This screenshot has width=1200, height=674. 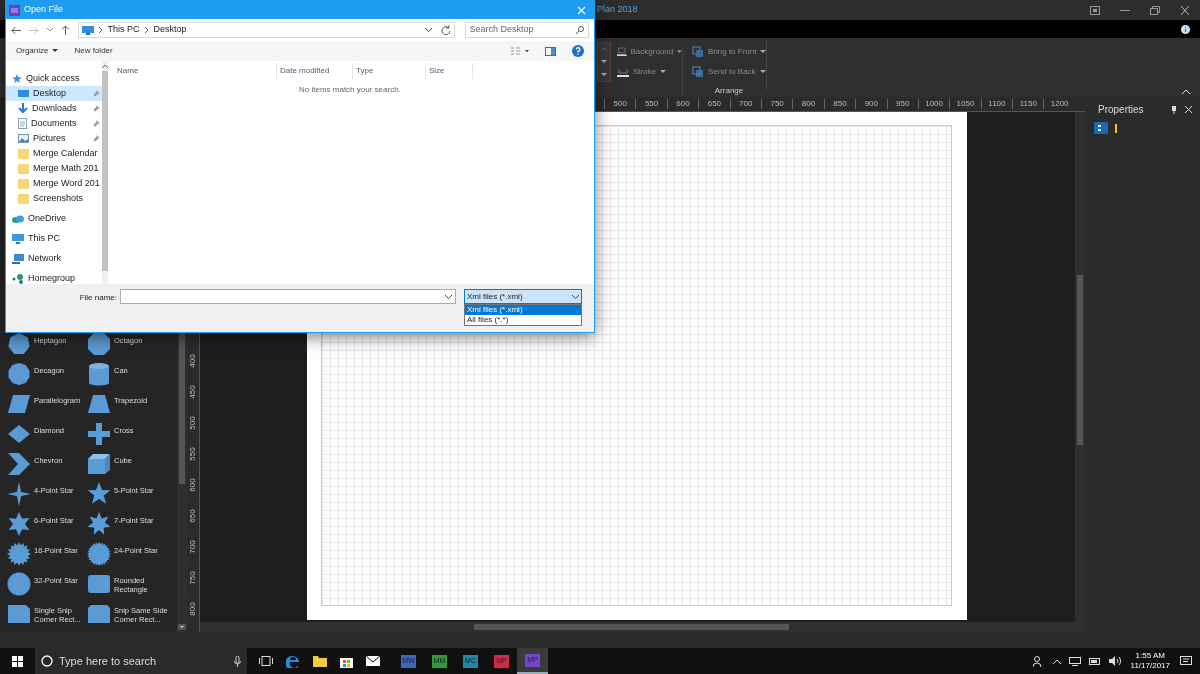 What do you see at coordinates (54, 138) in the screenshot?
I see `nav-item: Pictures` at bounding box center [54, 138].